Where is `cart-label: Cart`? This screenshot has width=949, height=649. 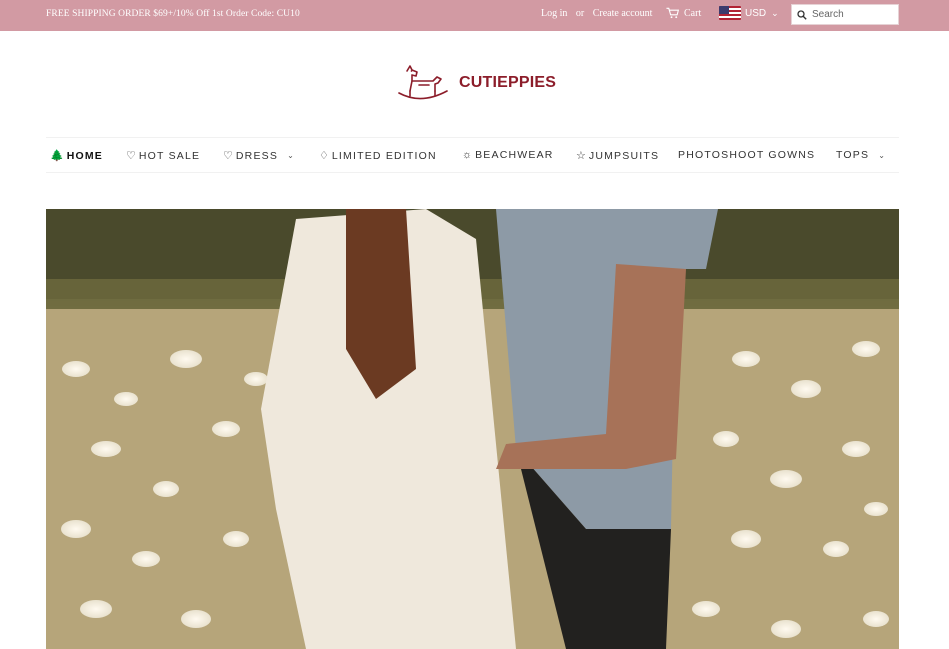 cart-label: Cart is located at coordinates (693, 13).